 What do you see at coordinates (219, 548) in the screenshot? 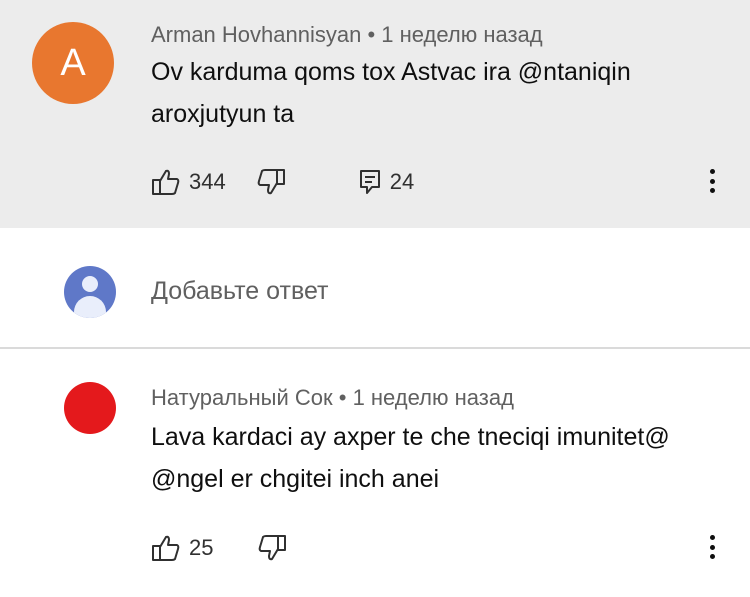
I see `comment-actions: 25` at bounding box center [219, 548].